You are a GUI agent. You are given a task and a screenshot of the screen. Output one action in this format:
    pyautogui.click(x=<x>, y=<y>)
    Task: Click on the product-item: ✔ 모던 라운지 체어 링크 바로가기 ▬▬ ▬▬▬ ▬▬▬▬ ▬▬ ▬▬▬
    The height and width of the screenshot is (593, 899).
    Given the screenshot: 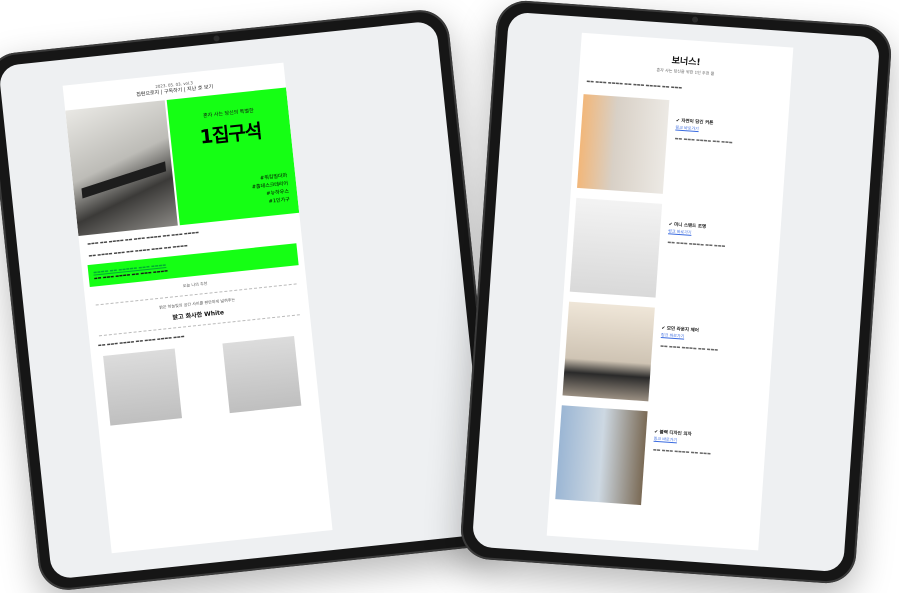 What is the action you would take?
    pyautogui.click(x=666, y=355)
    